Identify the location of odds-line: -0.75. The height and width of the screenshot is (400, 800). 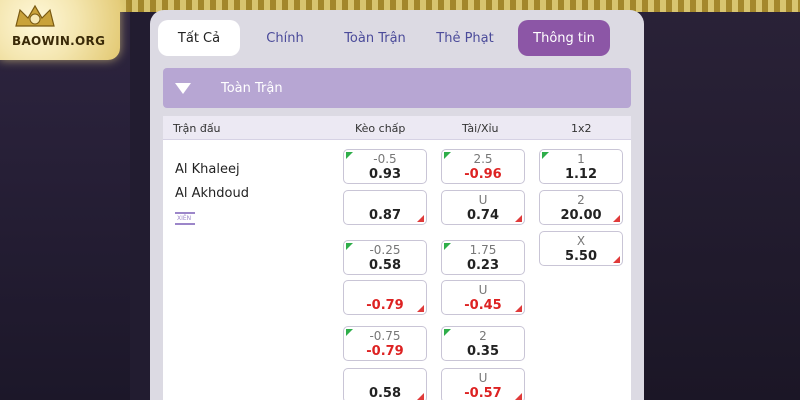
(385, 336).